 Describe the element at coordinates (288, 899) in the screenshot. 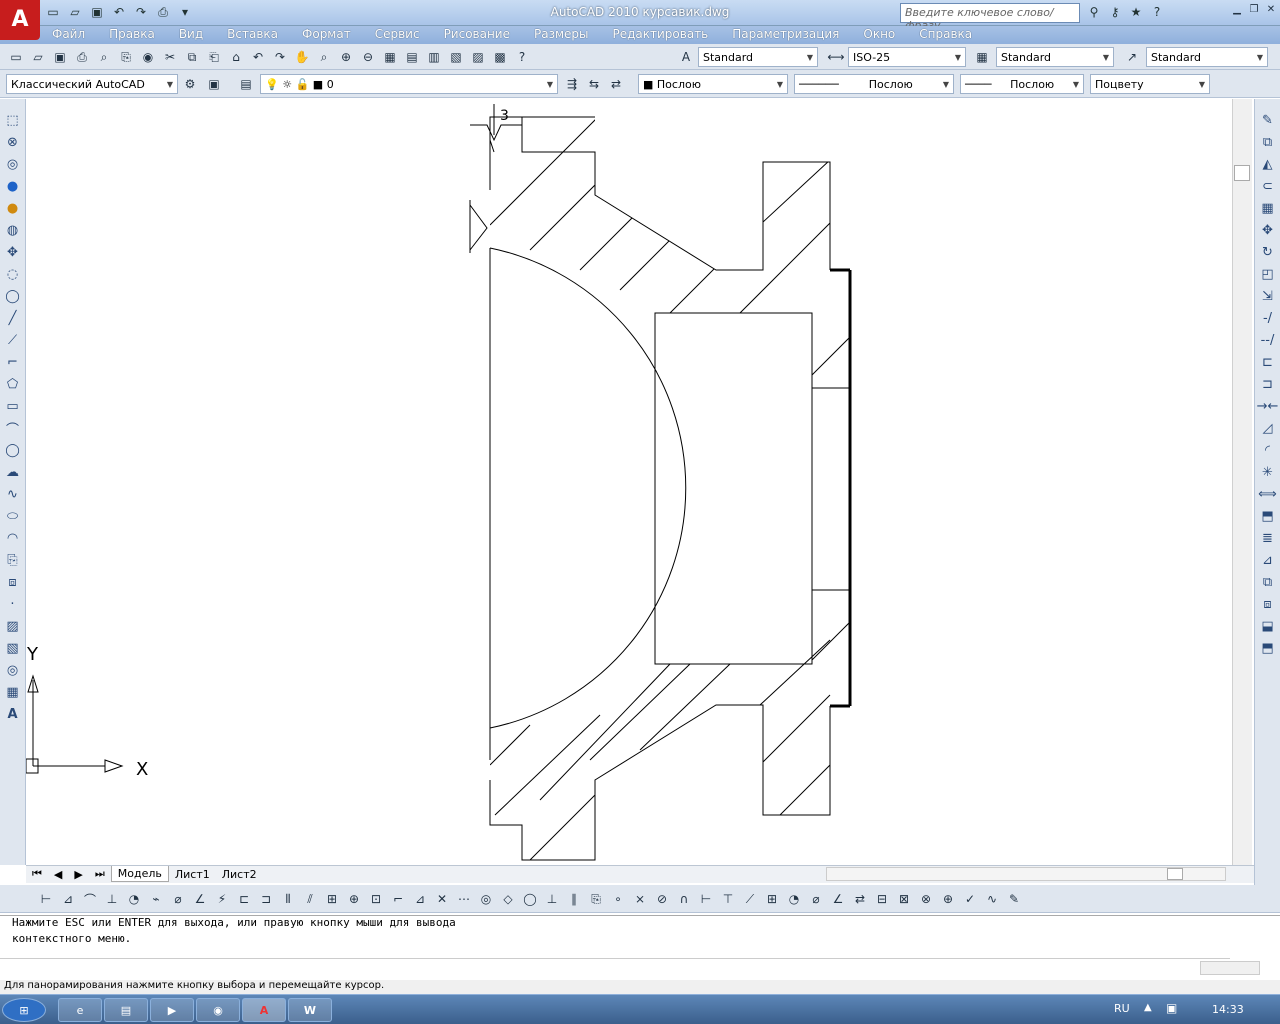

I see `dim-space-icon: ⫴` at that location.